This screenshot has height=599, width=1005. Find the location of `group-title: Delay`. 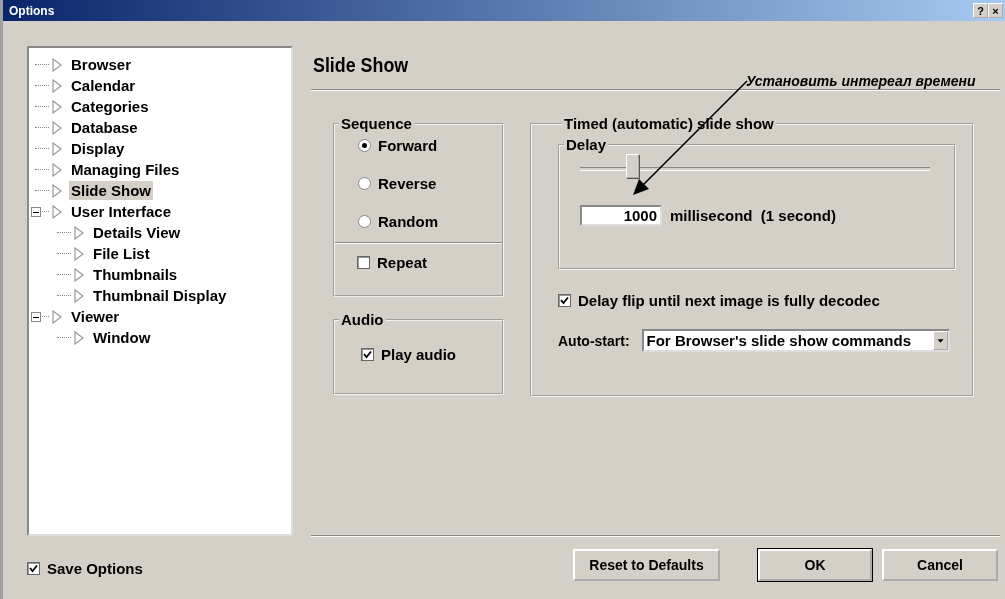

group-title: Delay is located at coordinates (586, 144).